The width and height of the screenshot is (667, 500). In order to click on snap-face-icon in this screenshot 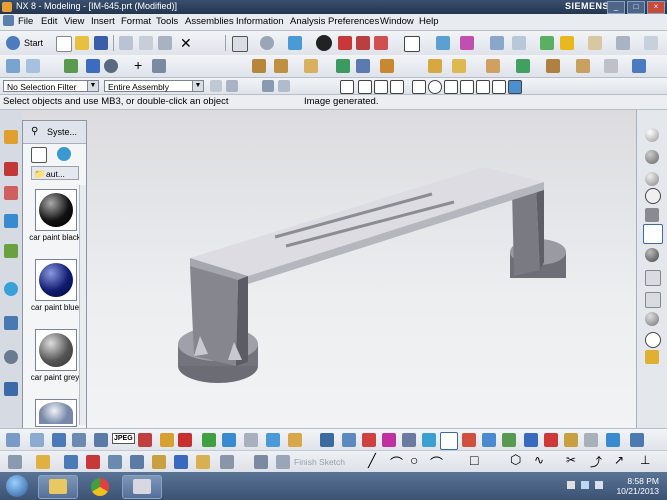, I will do `click(515, 87)`.